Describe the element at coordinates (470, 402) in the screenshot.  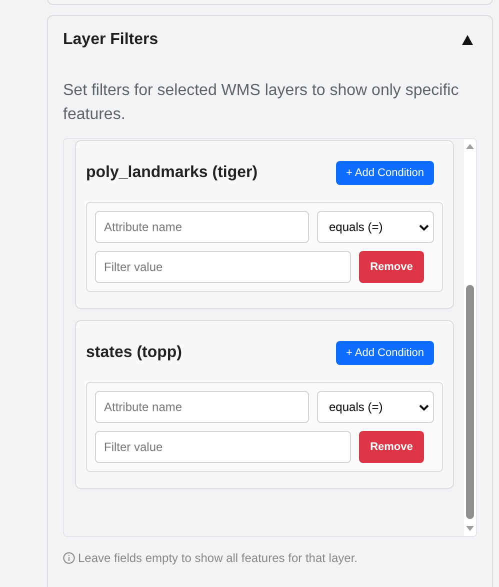
I see `scrollbar-thumb` at that location.